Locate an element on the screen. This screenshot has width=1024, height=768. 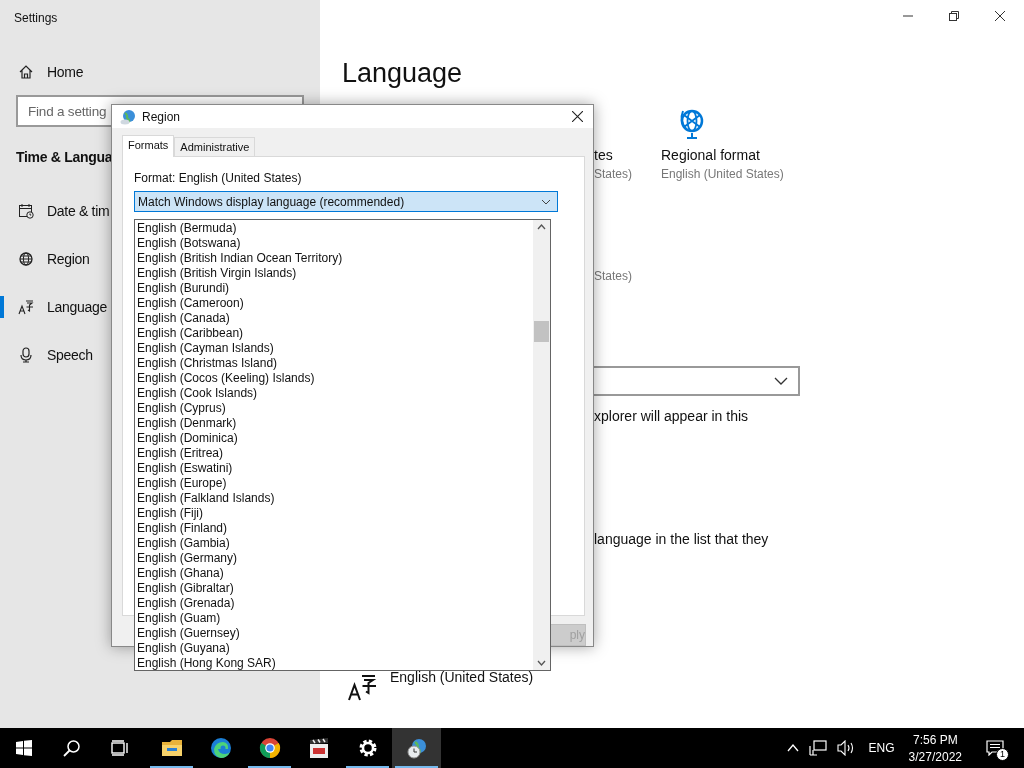
description-text: language in the list that they is located at coordinates (682, 539).